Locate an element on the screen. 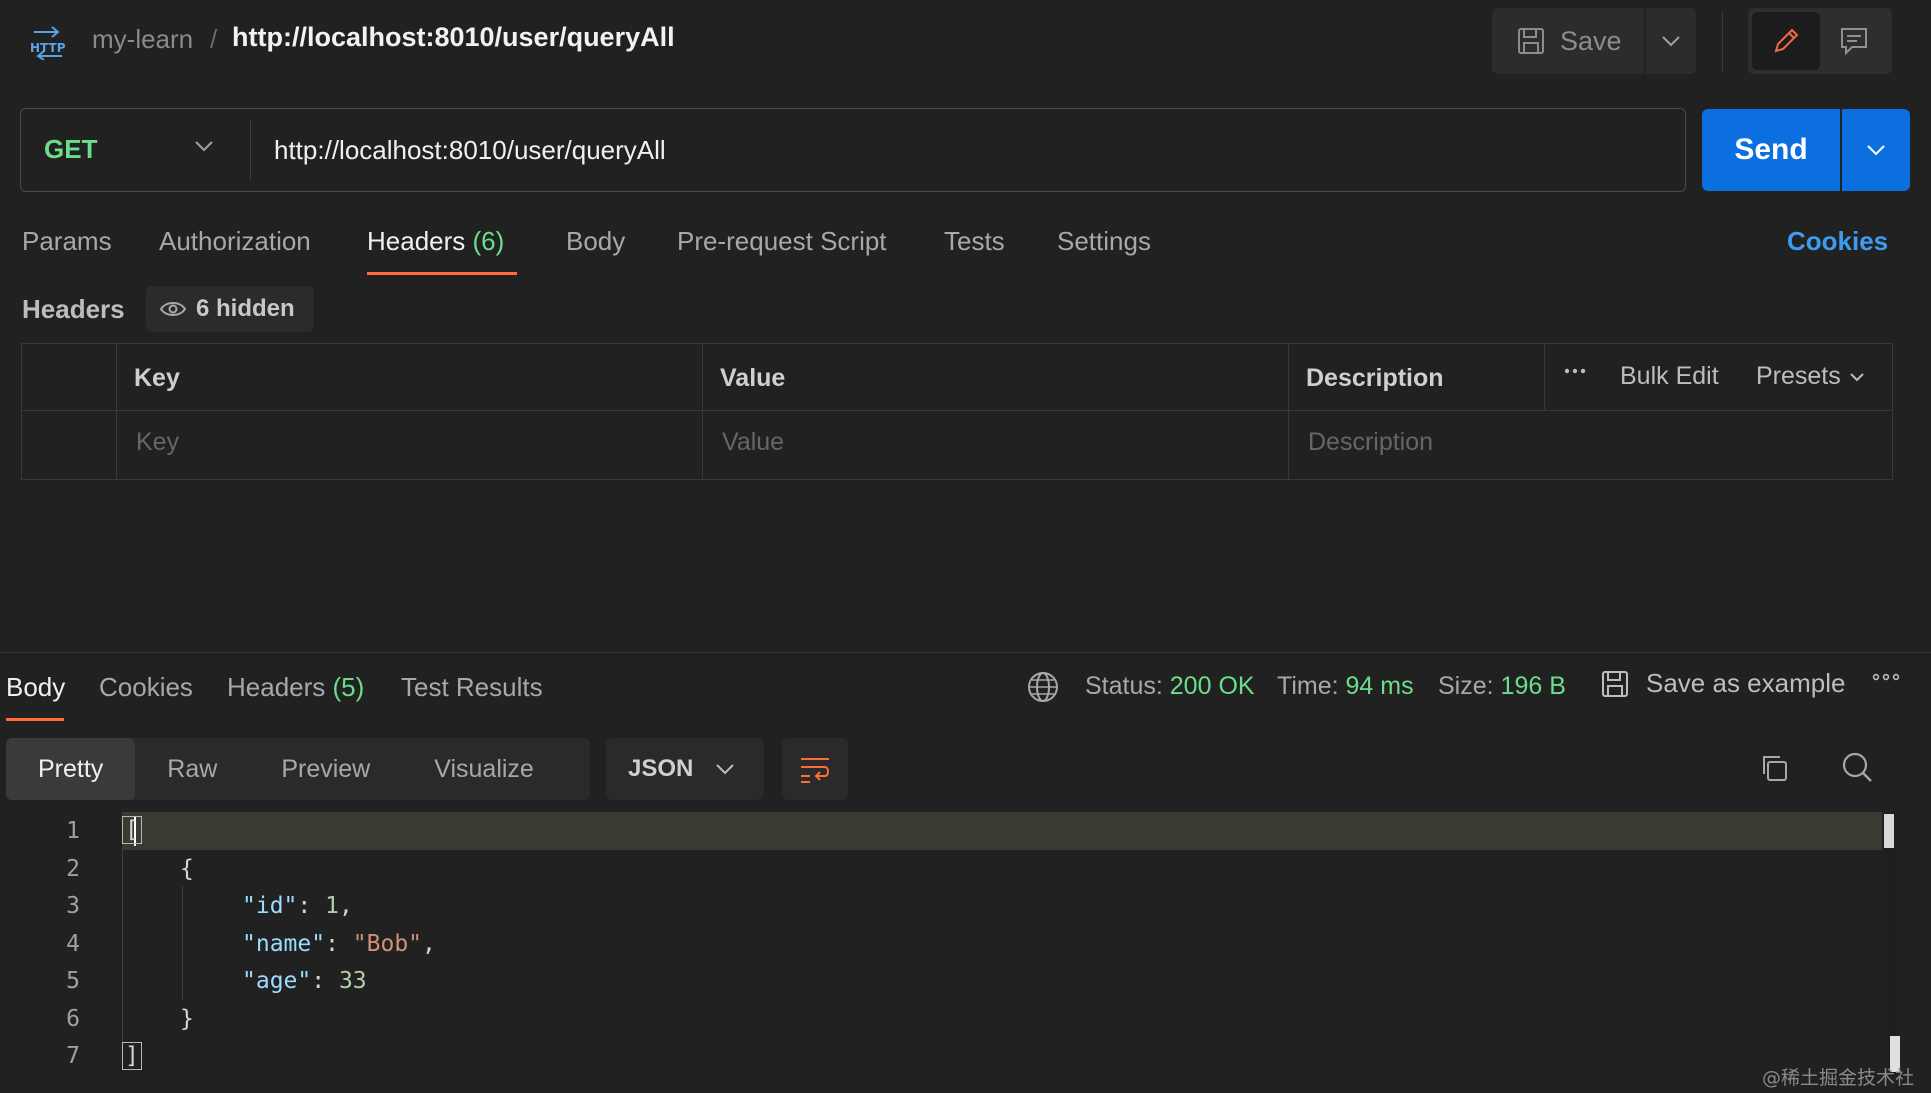  tab-authorization: Authorization is located at coordinates (235, 241).